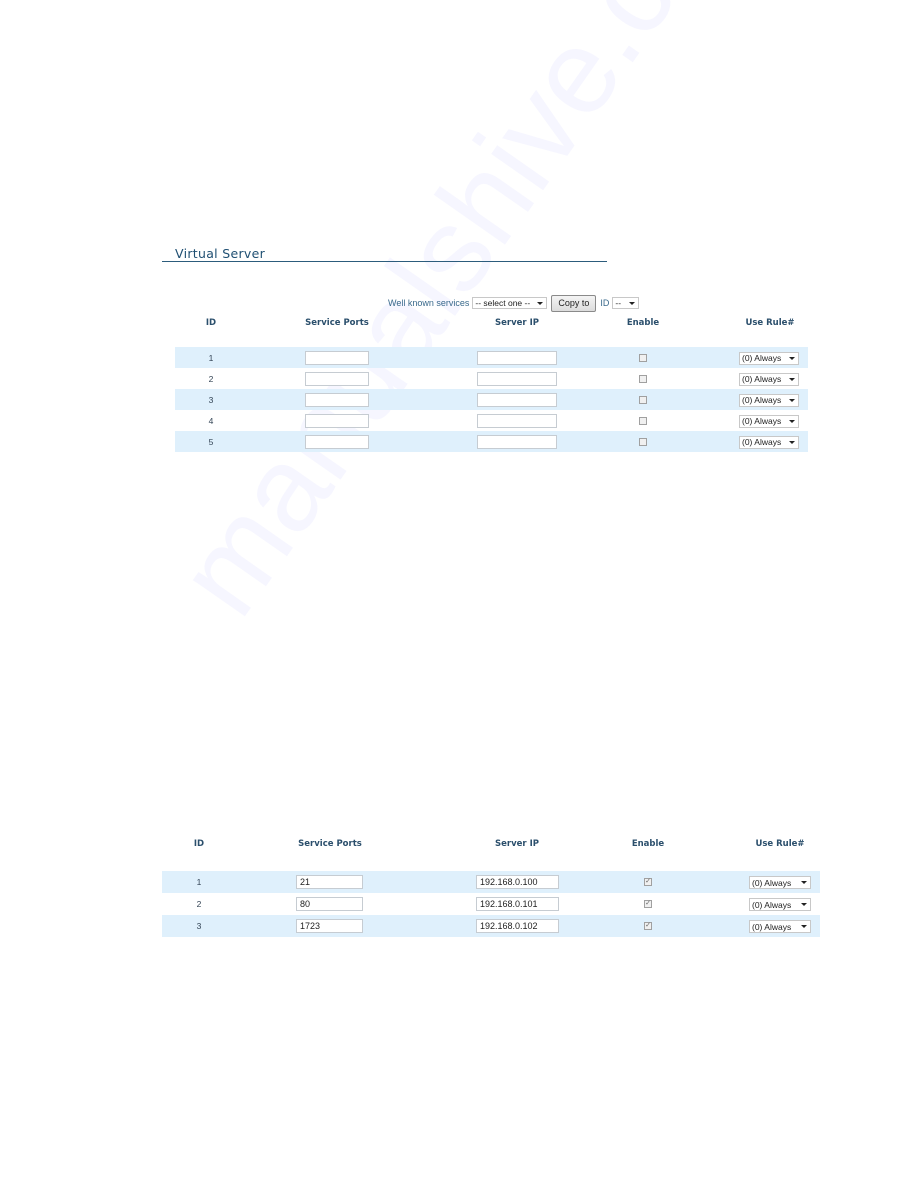  I want to click on row-id: 5, so click(211, 441).